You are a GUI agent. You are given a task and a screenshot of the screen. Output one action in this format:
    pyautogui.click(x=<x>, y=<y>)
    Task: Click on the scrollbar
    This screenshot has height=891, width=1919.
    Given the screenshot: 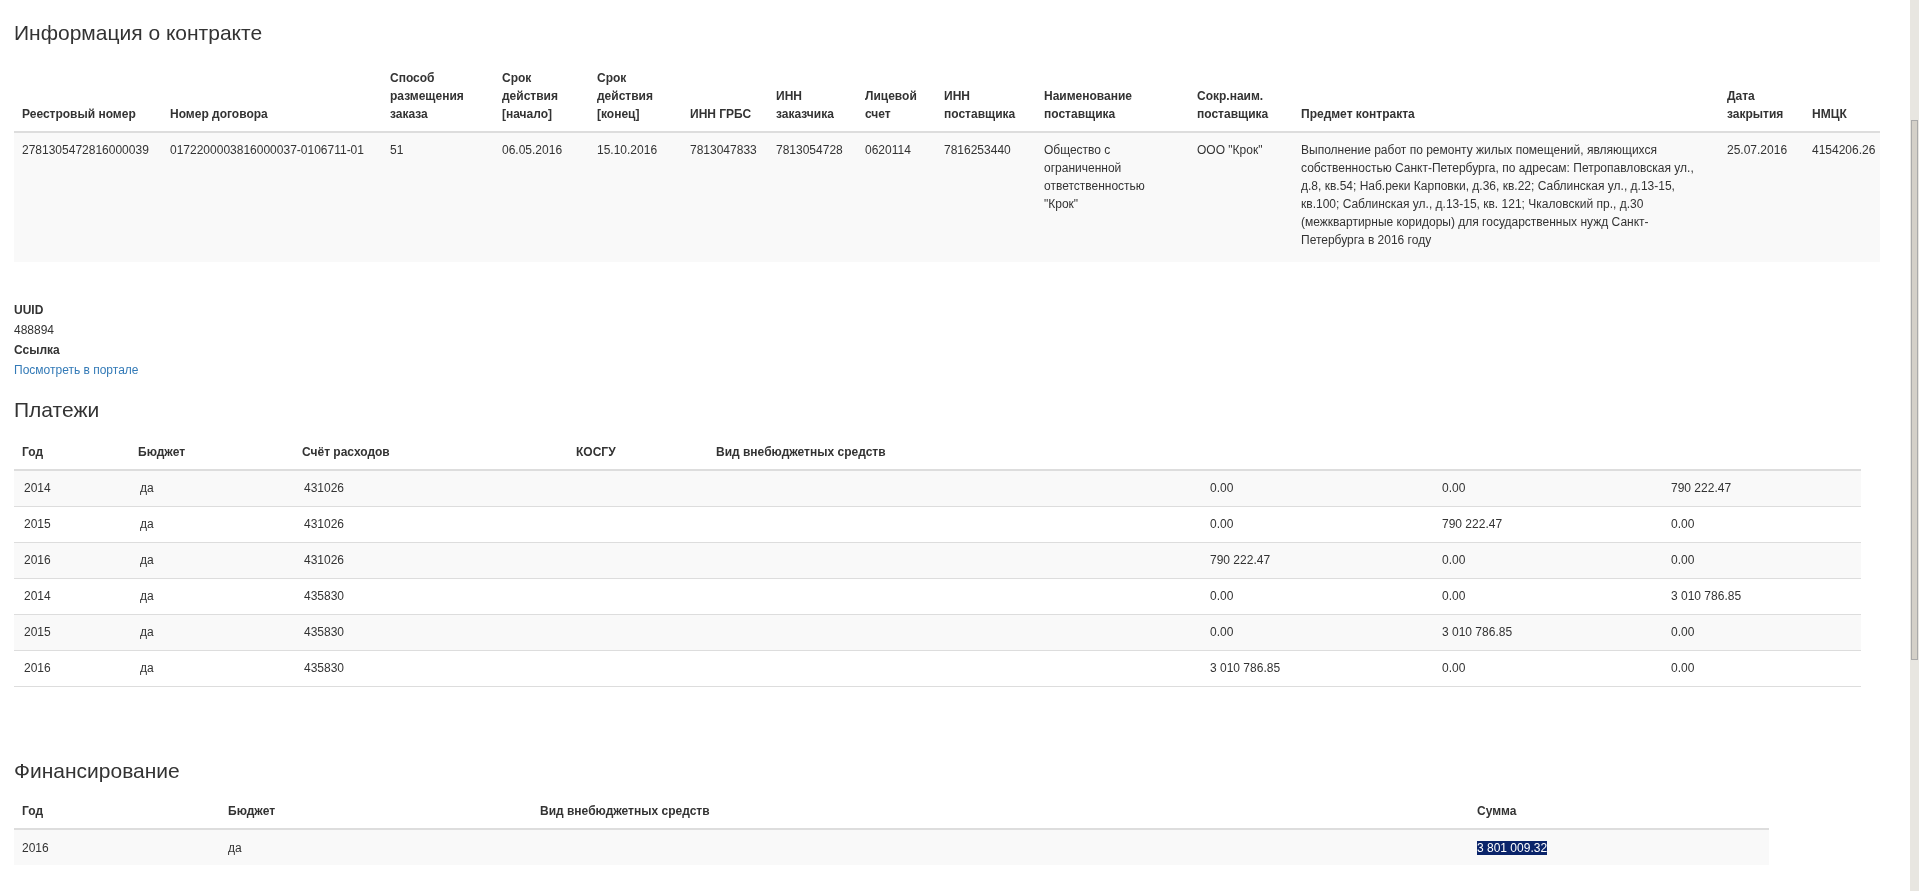 What is the action you would take?
    pyautogui.click(x=1914, y=445)
    